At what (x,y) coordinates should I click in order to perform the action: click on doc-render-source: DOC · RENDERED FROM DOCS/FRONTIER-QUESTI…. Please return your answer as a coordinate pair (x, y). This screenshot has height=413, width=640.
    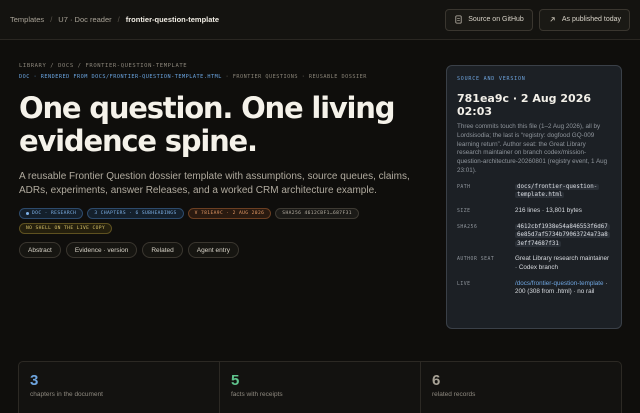
    Looking at the image, I should click on (120, 77).